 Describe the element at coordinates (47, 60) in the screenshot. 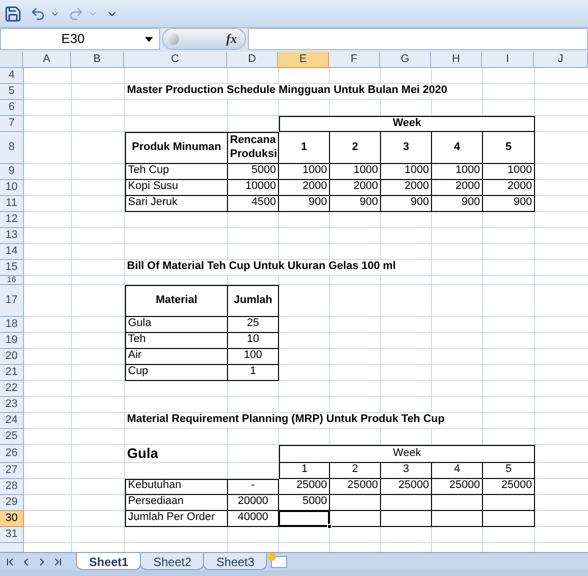

I see `column-header: A` at that location.